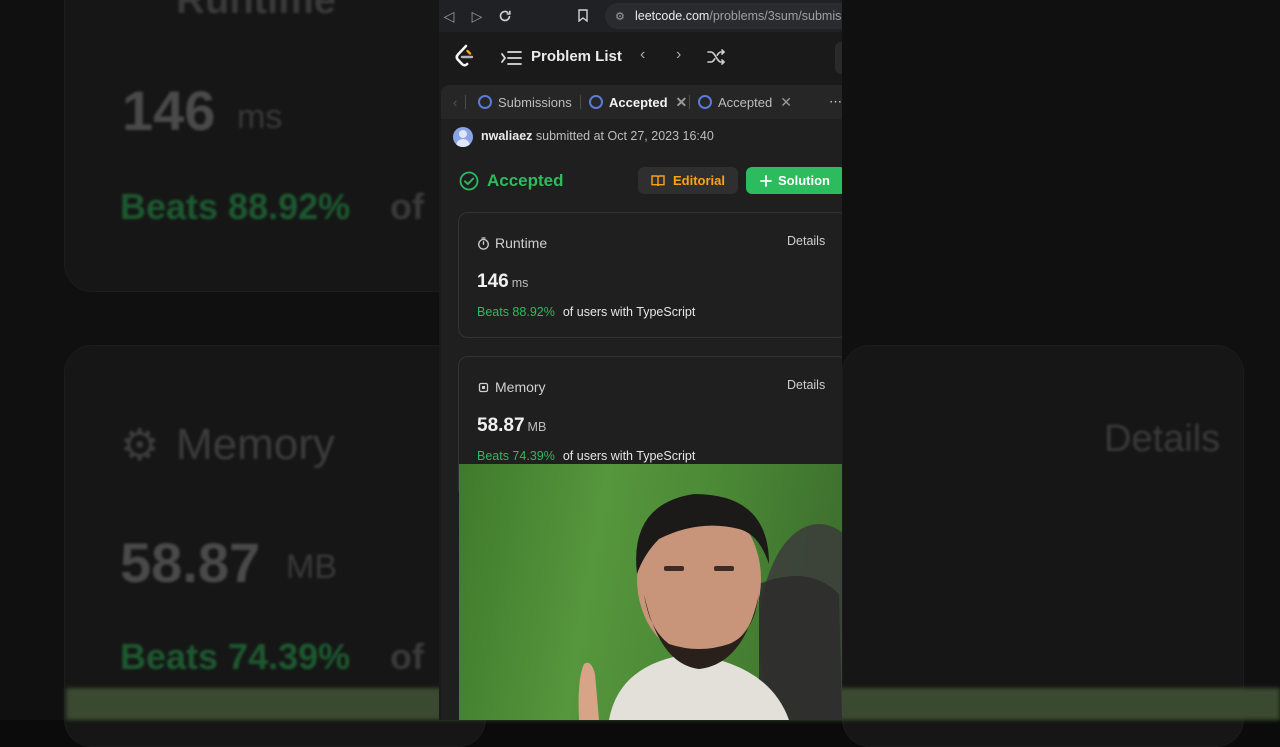  I want to click on runtime-beats: Beats 88.92% of users with TypeScript, so click(586, 312).